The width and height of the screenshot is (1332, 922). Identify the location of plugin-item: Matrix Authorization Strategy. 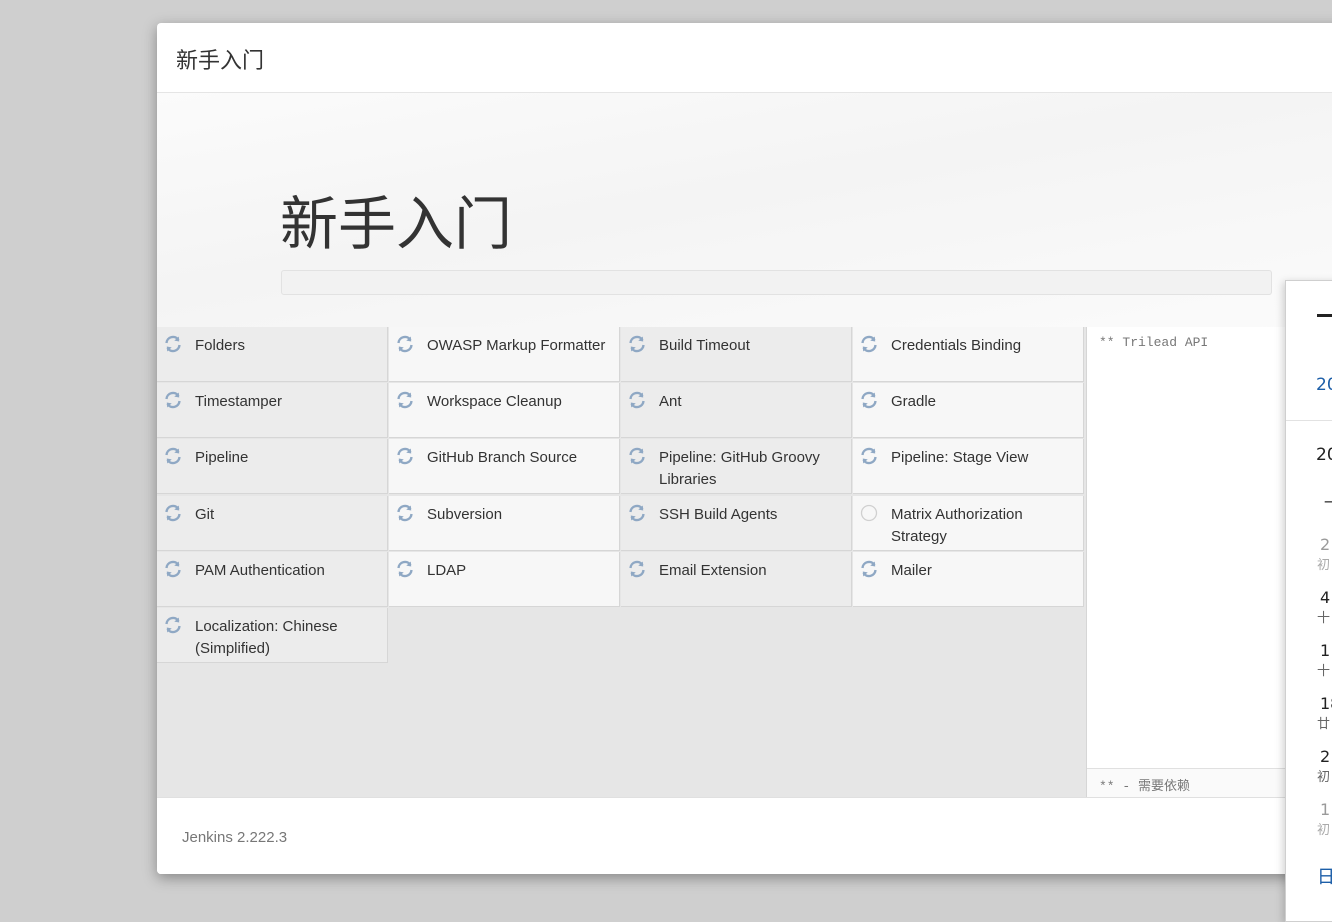
(968, 523).